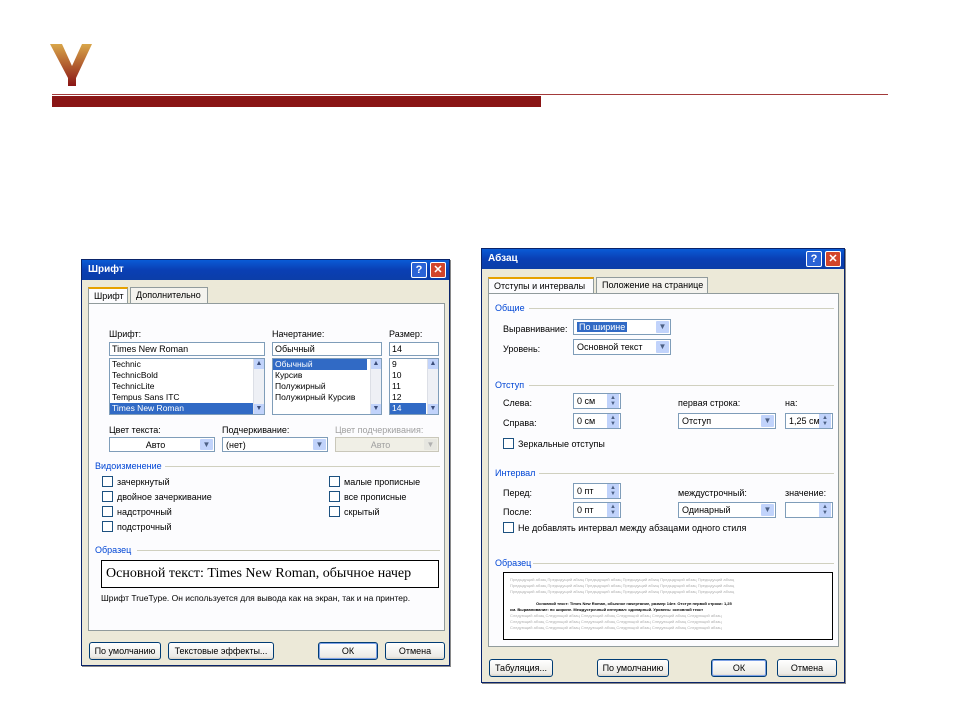 This screenshot has width=958, height=720. What do you see at coordinates (791, 403) in the screenshot?
I see `by-label: на:` at bounding box center [791, 403].